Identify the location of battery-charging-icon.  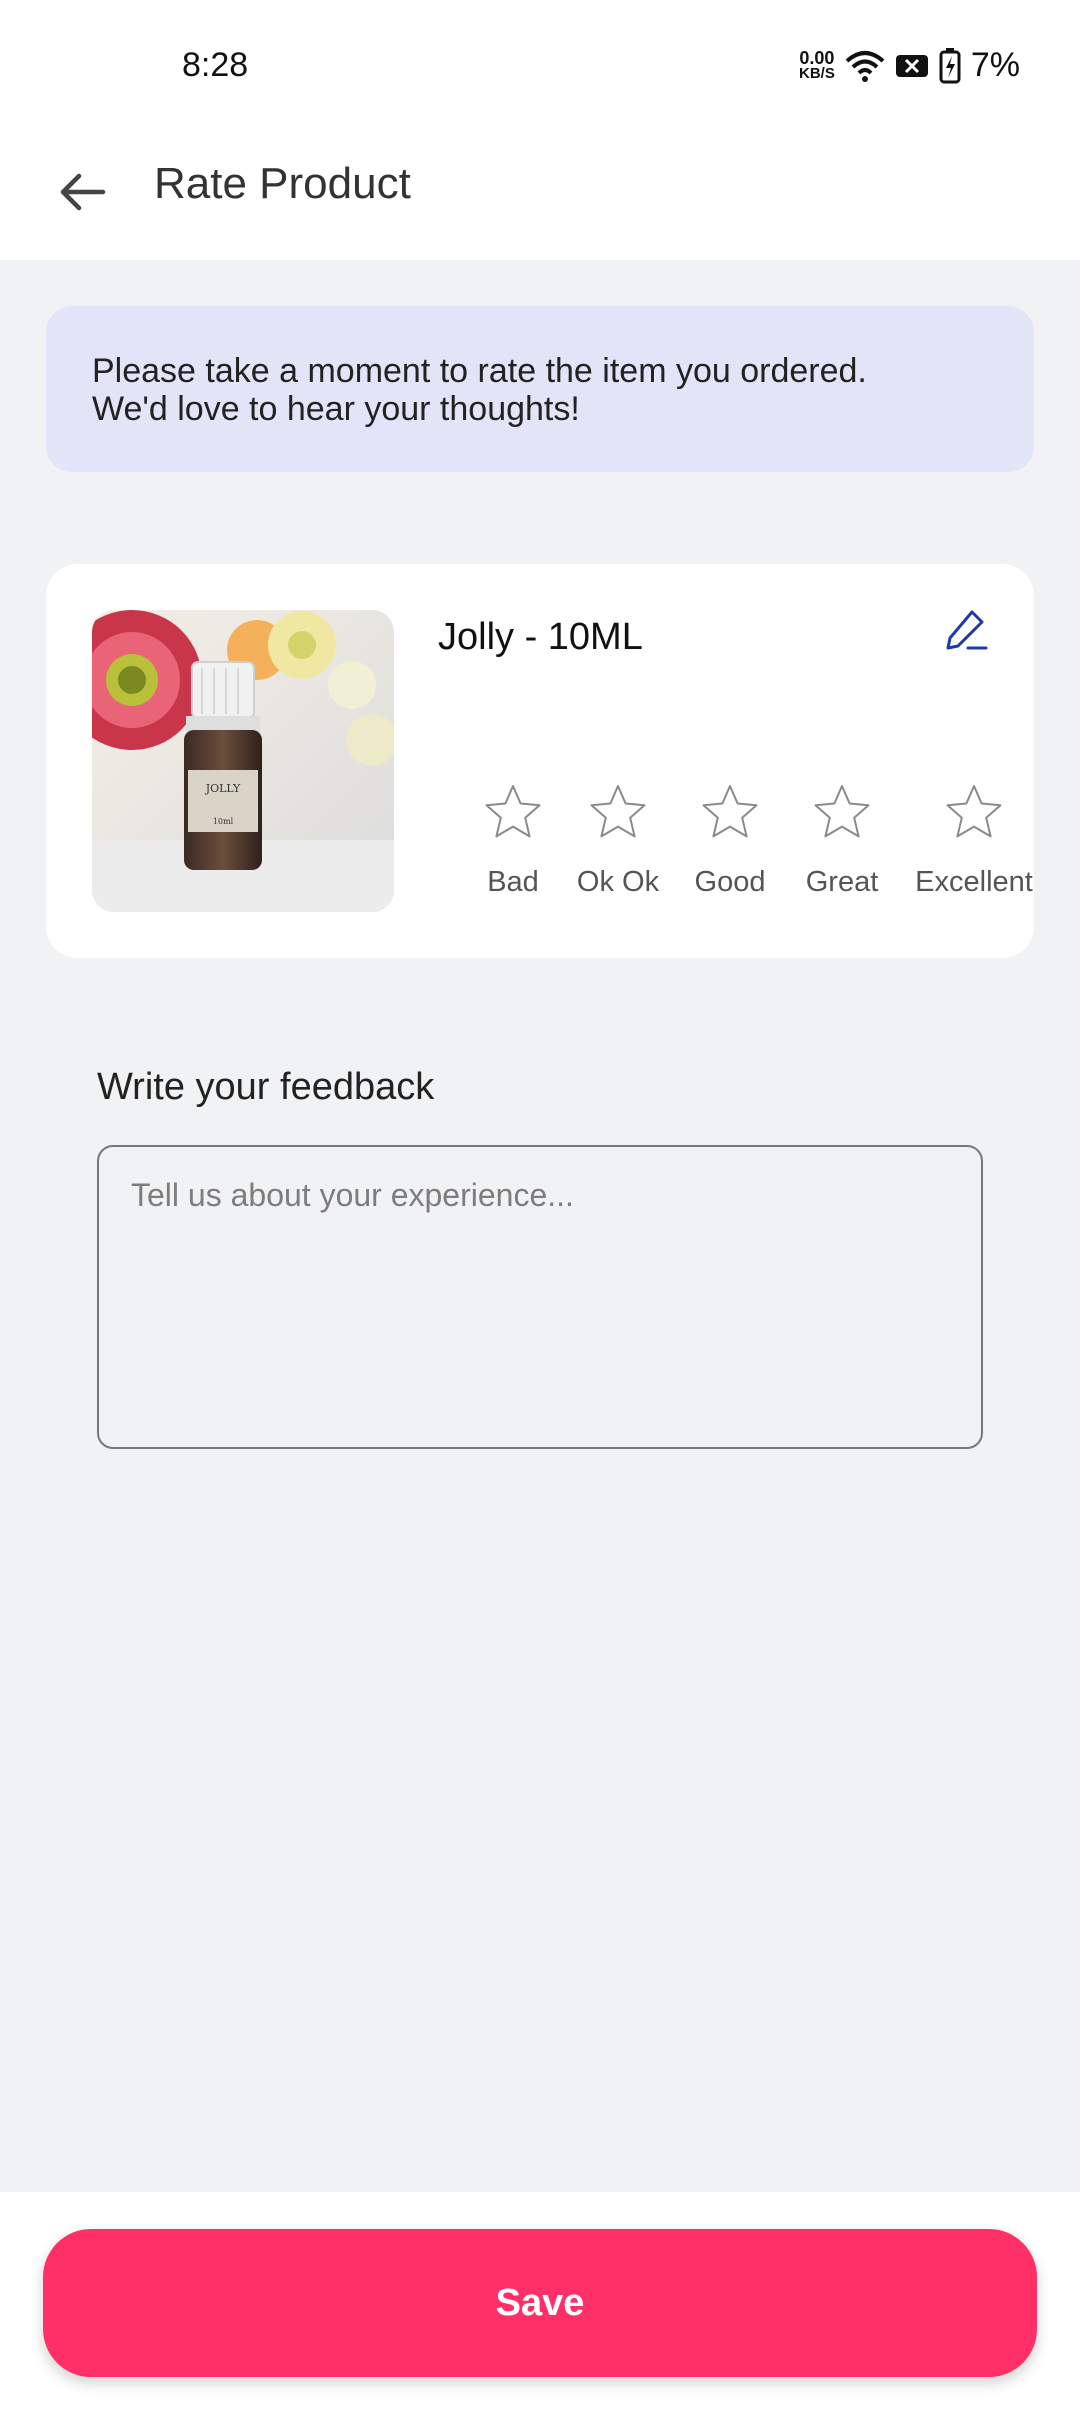
(950, 65).